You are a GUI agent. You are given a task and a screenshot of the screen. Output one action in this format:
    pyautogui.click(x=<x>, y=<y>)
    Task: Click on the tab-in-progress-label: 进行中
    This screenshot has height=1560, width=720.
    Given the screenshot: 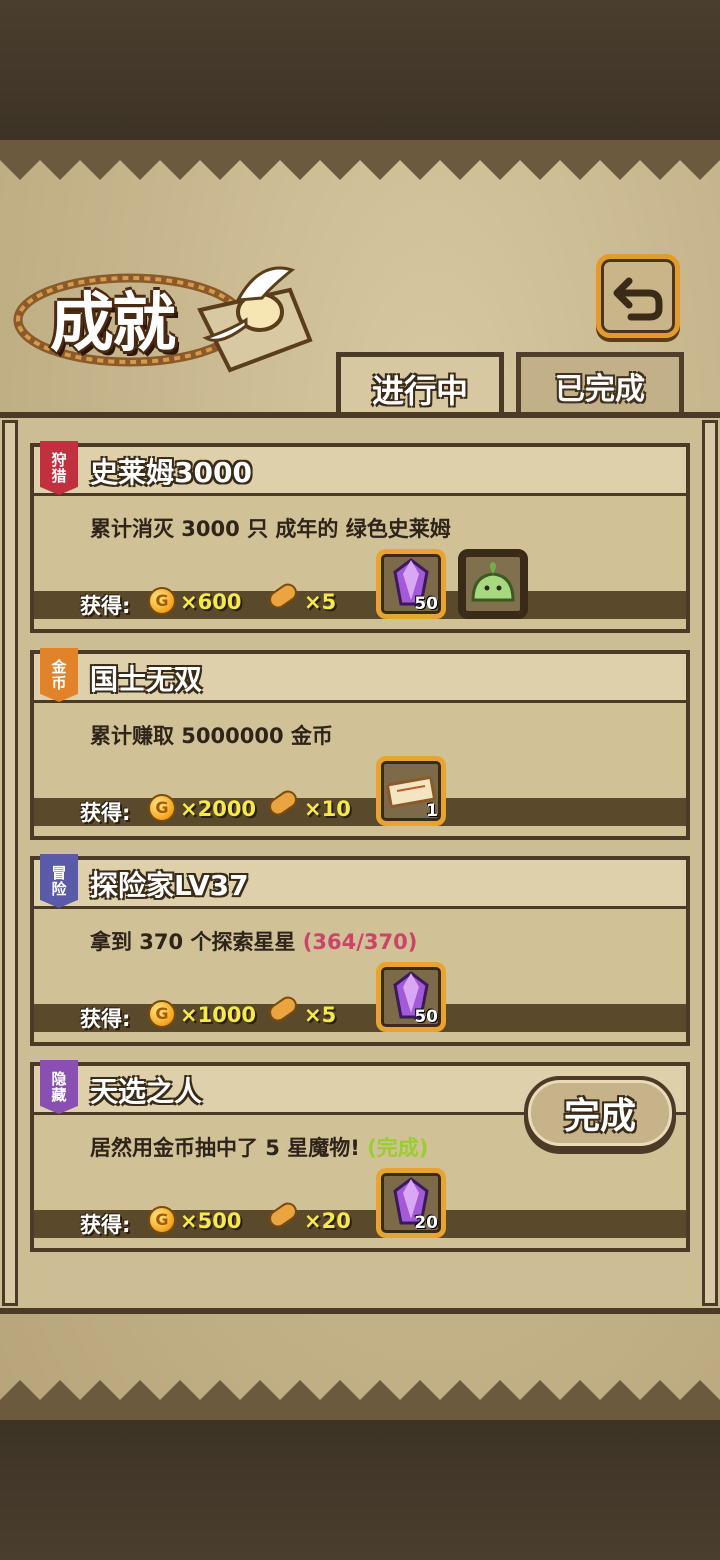 What is the action you would take?
    pyautogui.click(x=419, y=390)
    